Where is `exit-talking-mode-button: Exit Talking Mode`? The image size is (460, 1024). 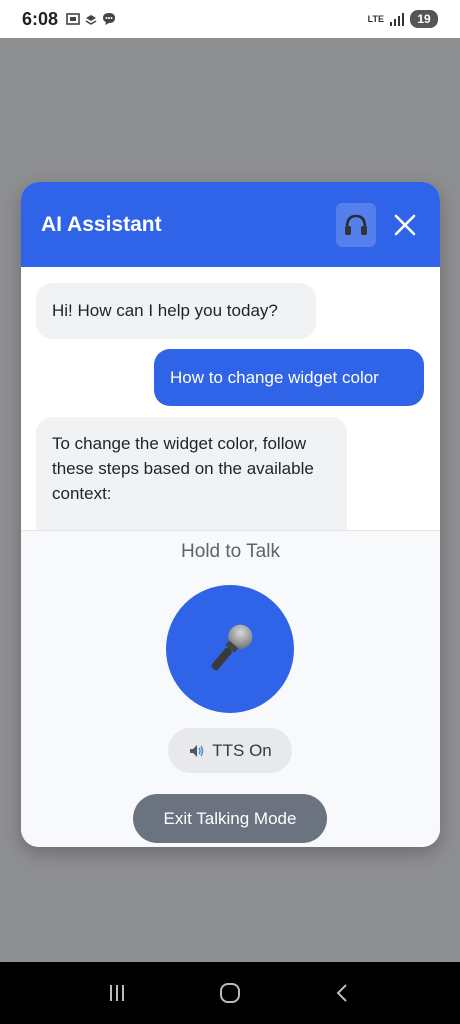 exit-talking-mode-button: Exit Talking Mode is located at coordinates (230, 818).